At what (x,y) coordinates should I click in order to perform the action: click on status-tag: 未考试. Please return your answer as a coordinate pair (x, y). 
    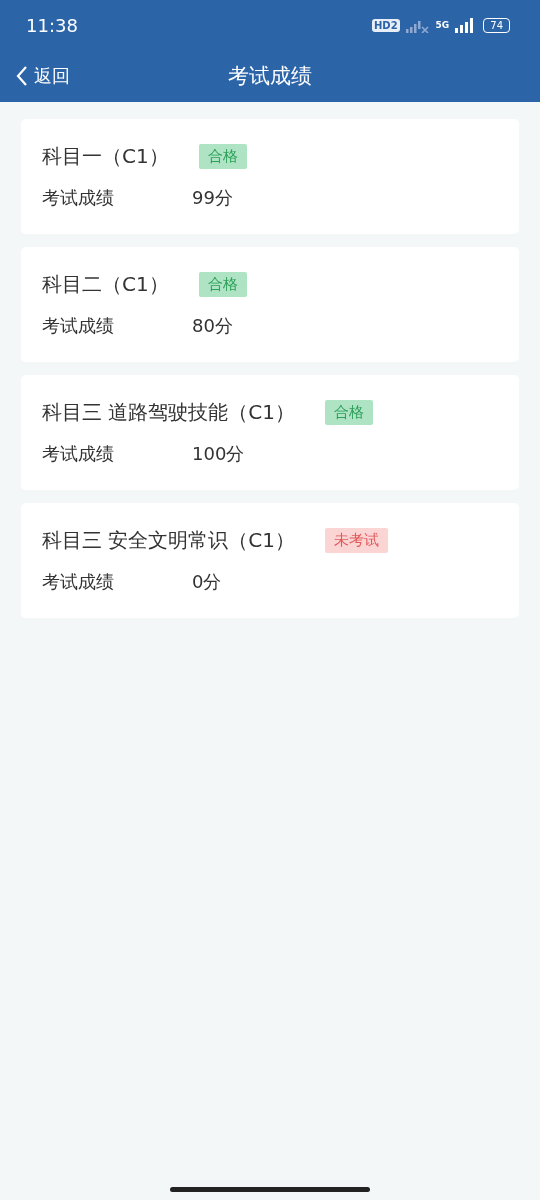
    Looking at the image, I should click on (357, 540).